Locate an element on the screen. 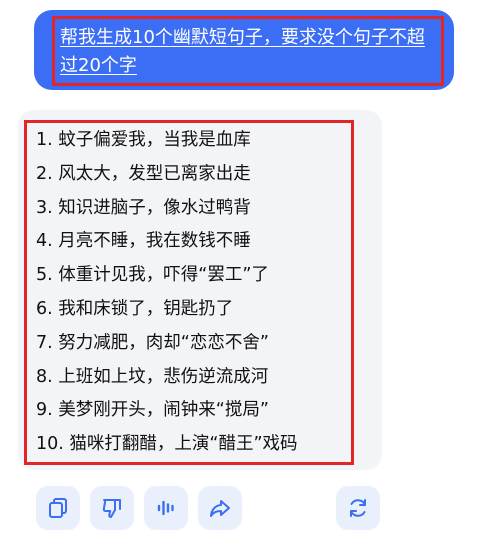 The height and width of the screenshot is (555, 500). reply-item: 5. 体重计见我，吓得“罢工”了 is located at coordinates (152, 275).